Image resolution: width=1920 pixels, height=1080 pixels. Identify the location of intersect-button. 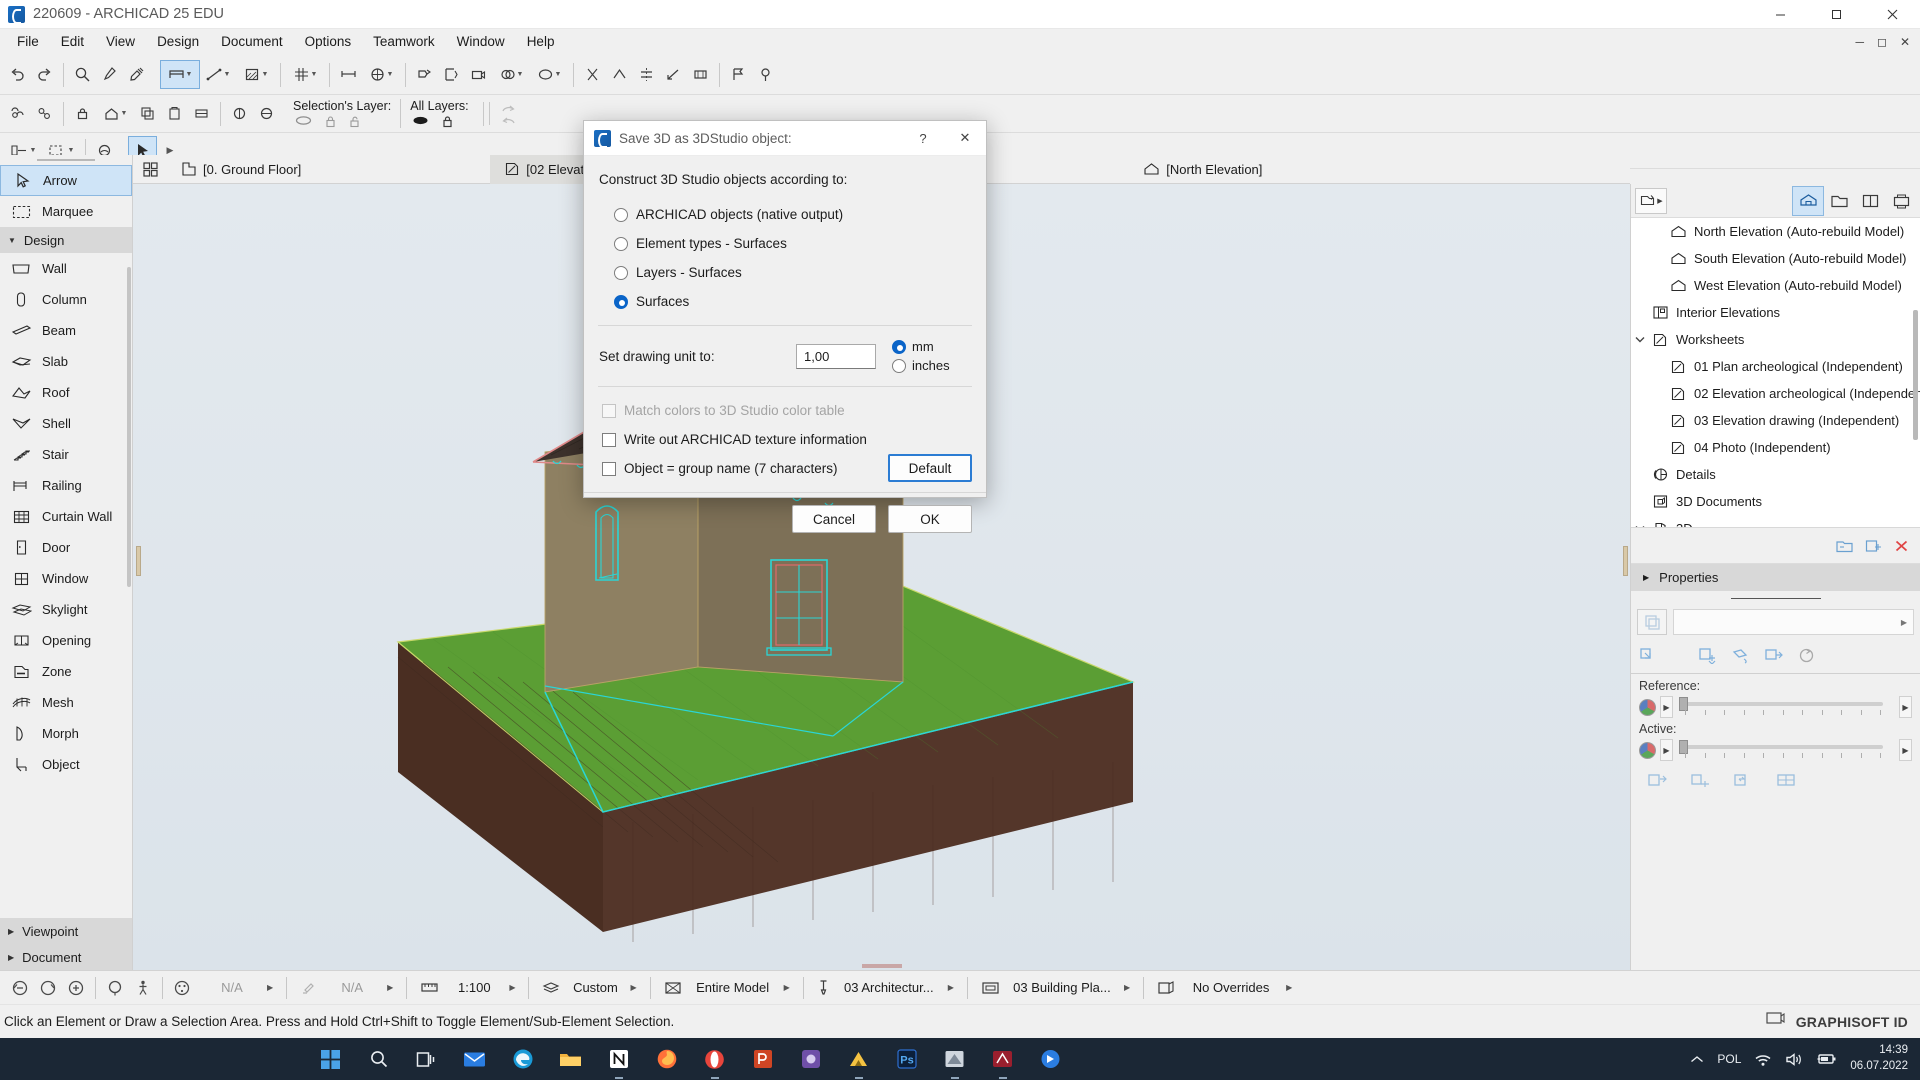
(619, 74).